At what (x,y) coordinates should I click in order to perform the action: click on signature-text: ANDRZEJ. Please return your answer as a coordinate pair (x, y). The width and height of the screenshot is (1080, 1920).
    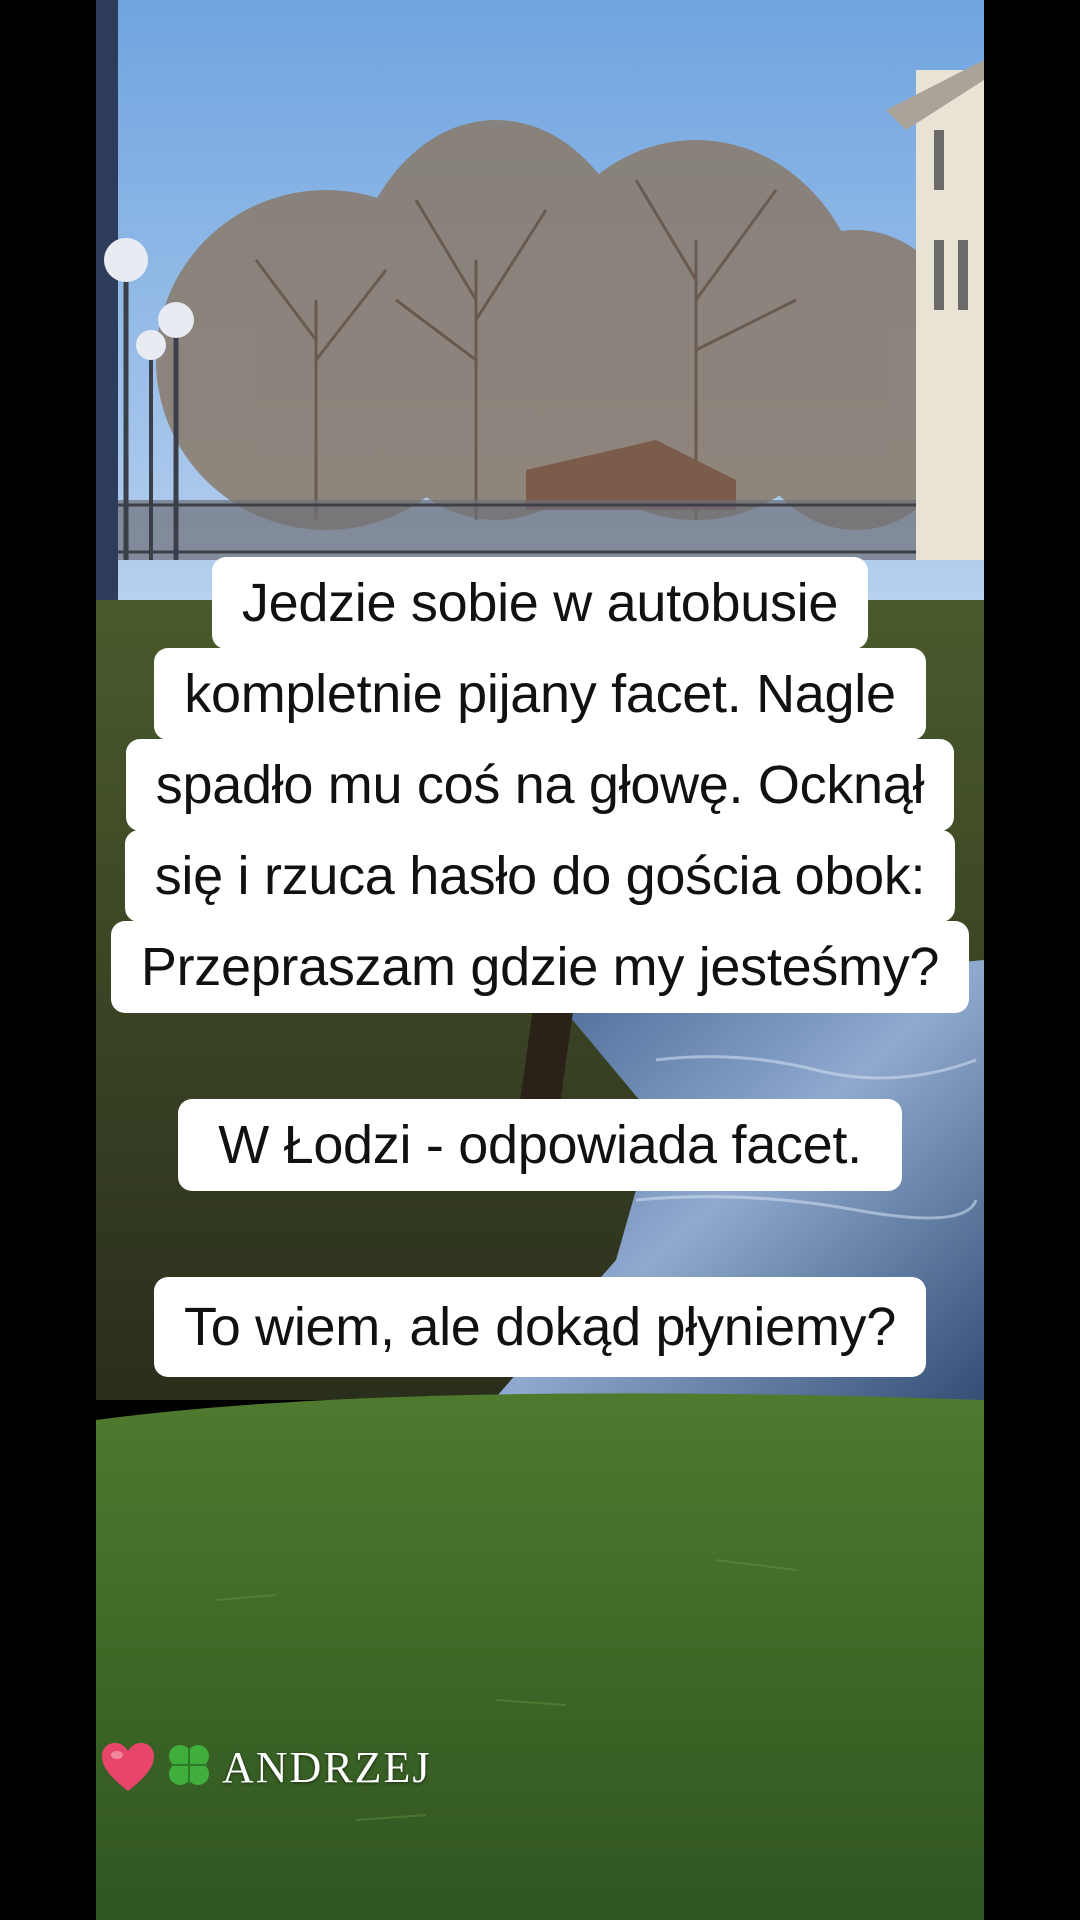
    Looking at the image, I should click on (327, 1767).